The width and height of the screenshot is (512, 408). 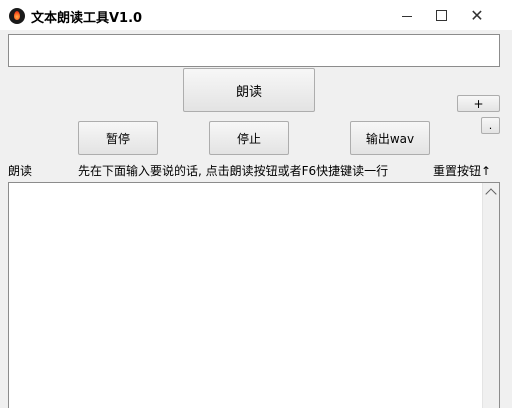 What do you see at coordinates (441, 15) in the screenshot?
I see `maximize-icon` at bounding box center [441, 15].